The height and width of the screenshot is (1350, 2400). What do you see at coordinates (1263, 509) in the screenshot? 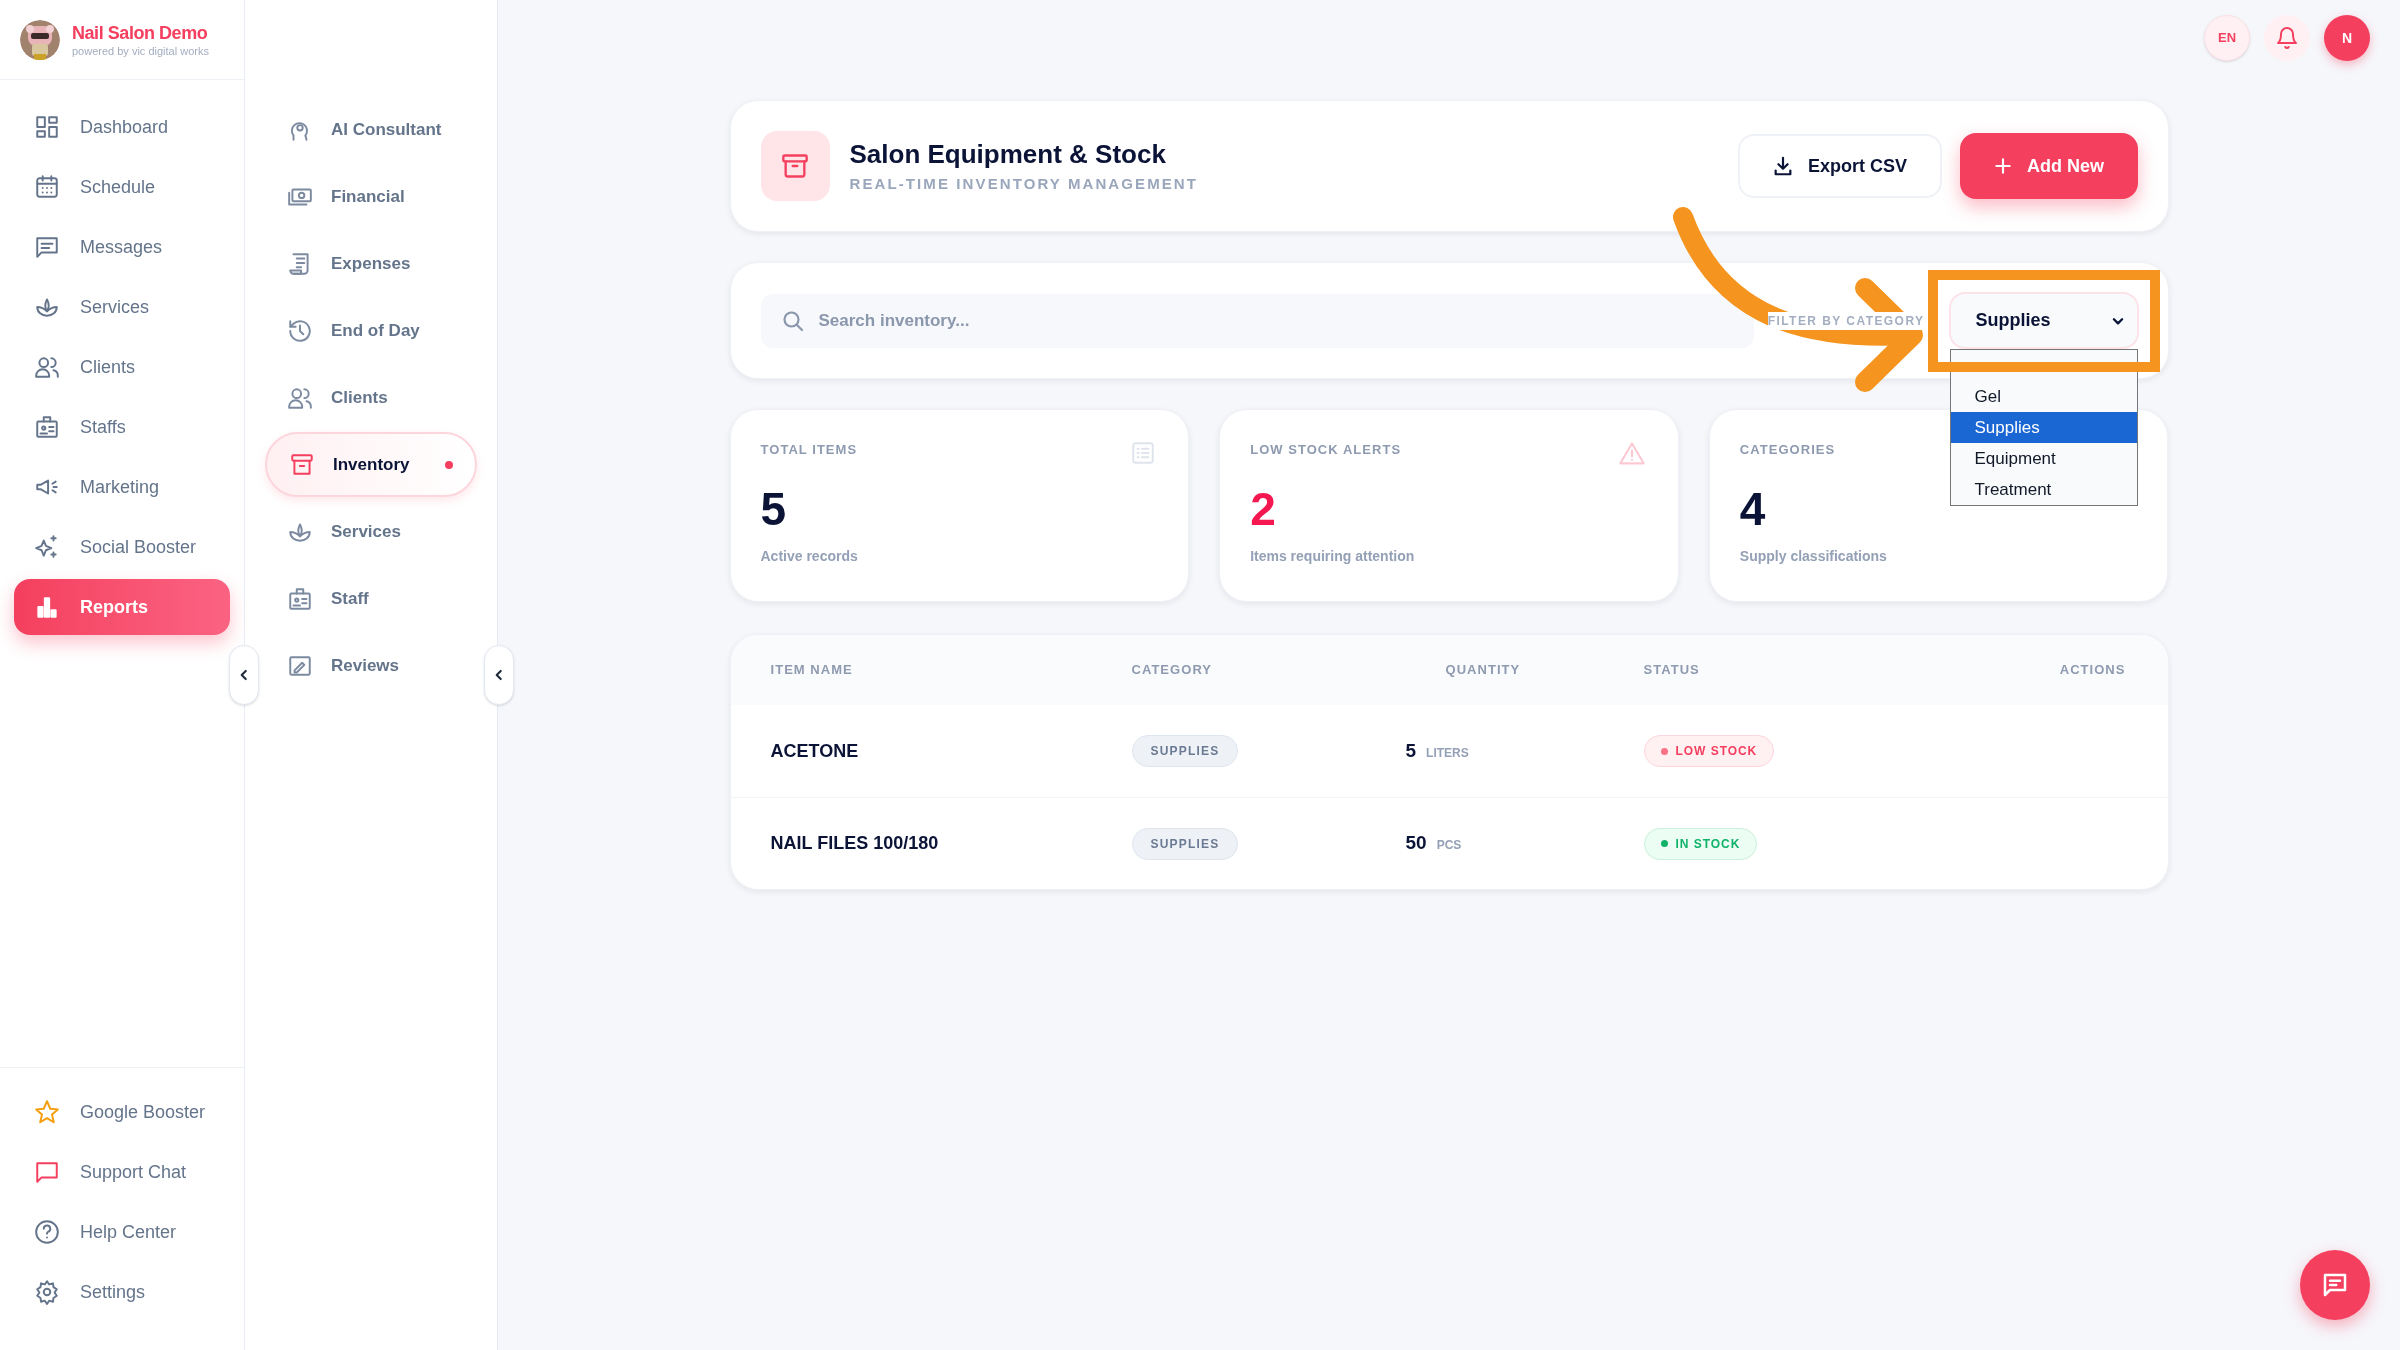
I see `stat-value: 2` at bounding box center [1263, 509].